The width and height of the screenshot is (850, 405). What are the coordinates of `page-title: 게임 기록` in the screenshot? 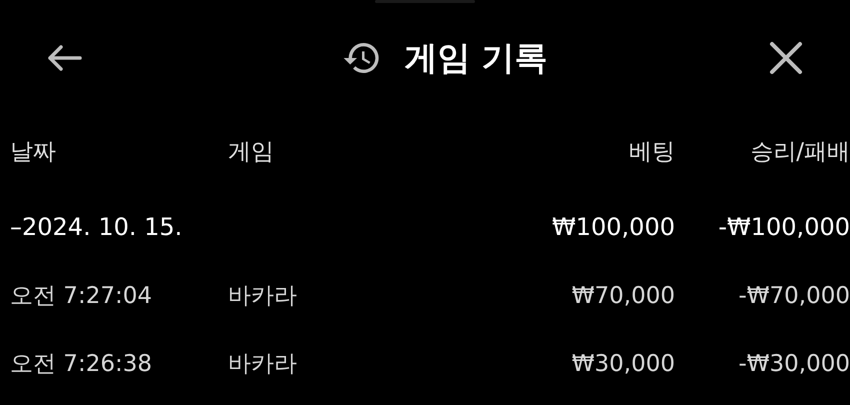 It's located at (476, 58).